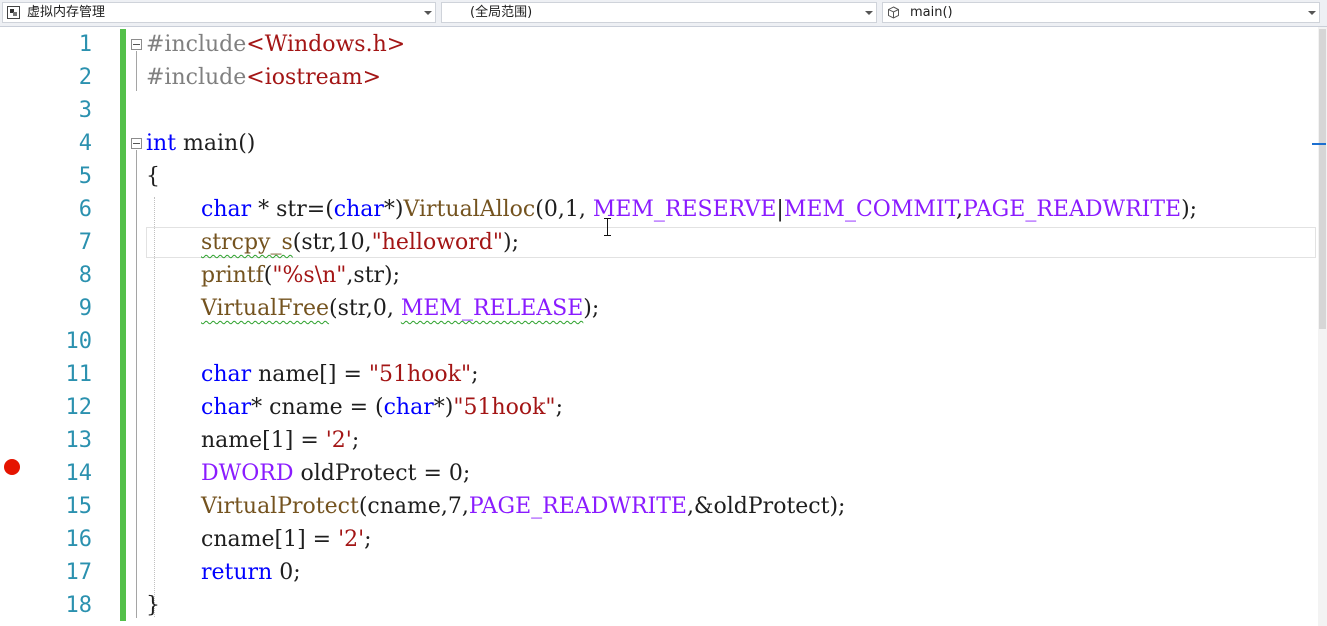  Describe the element at coordinates (13, 12) in the screenshot. I see `project-icon` at that location.